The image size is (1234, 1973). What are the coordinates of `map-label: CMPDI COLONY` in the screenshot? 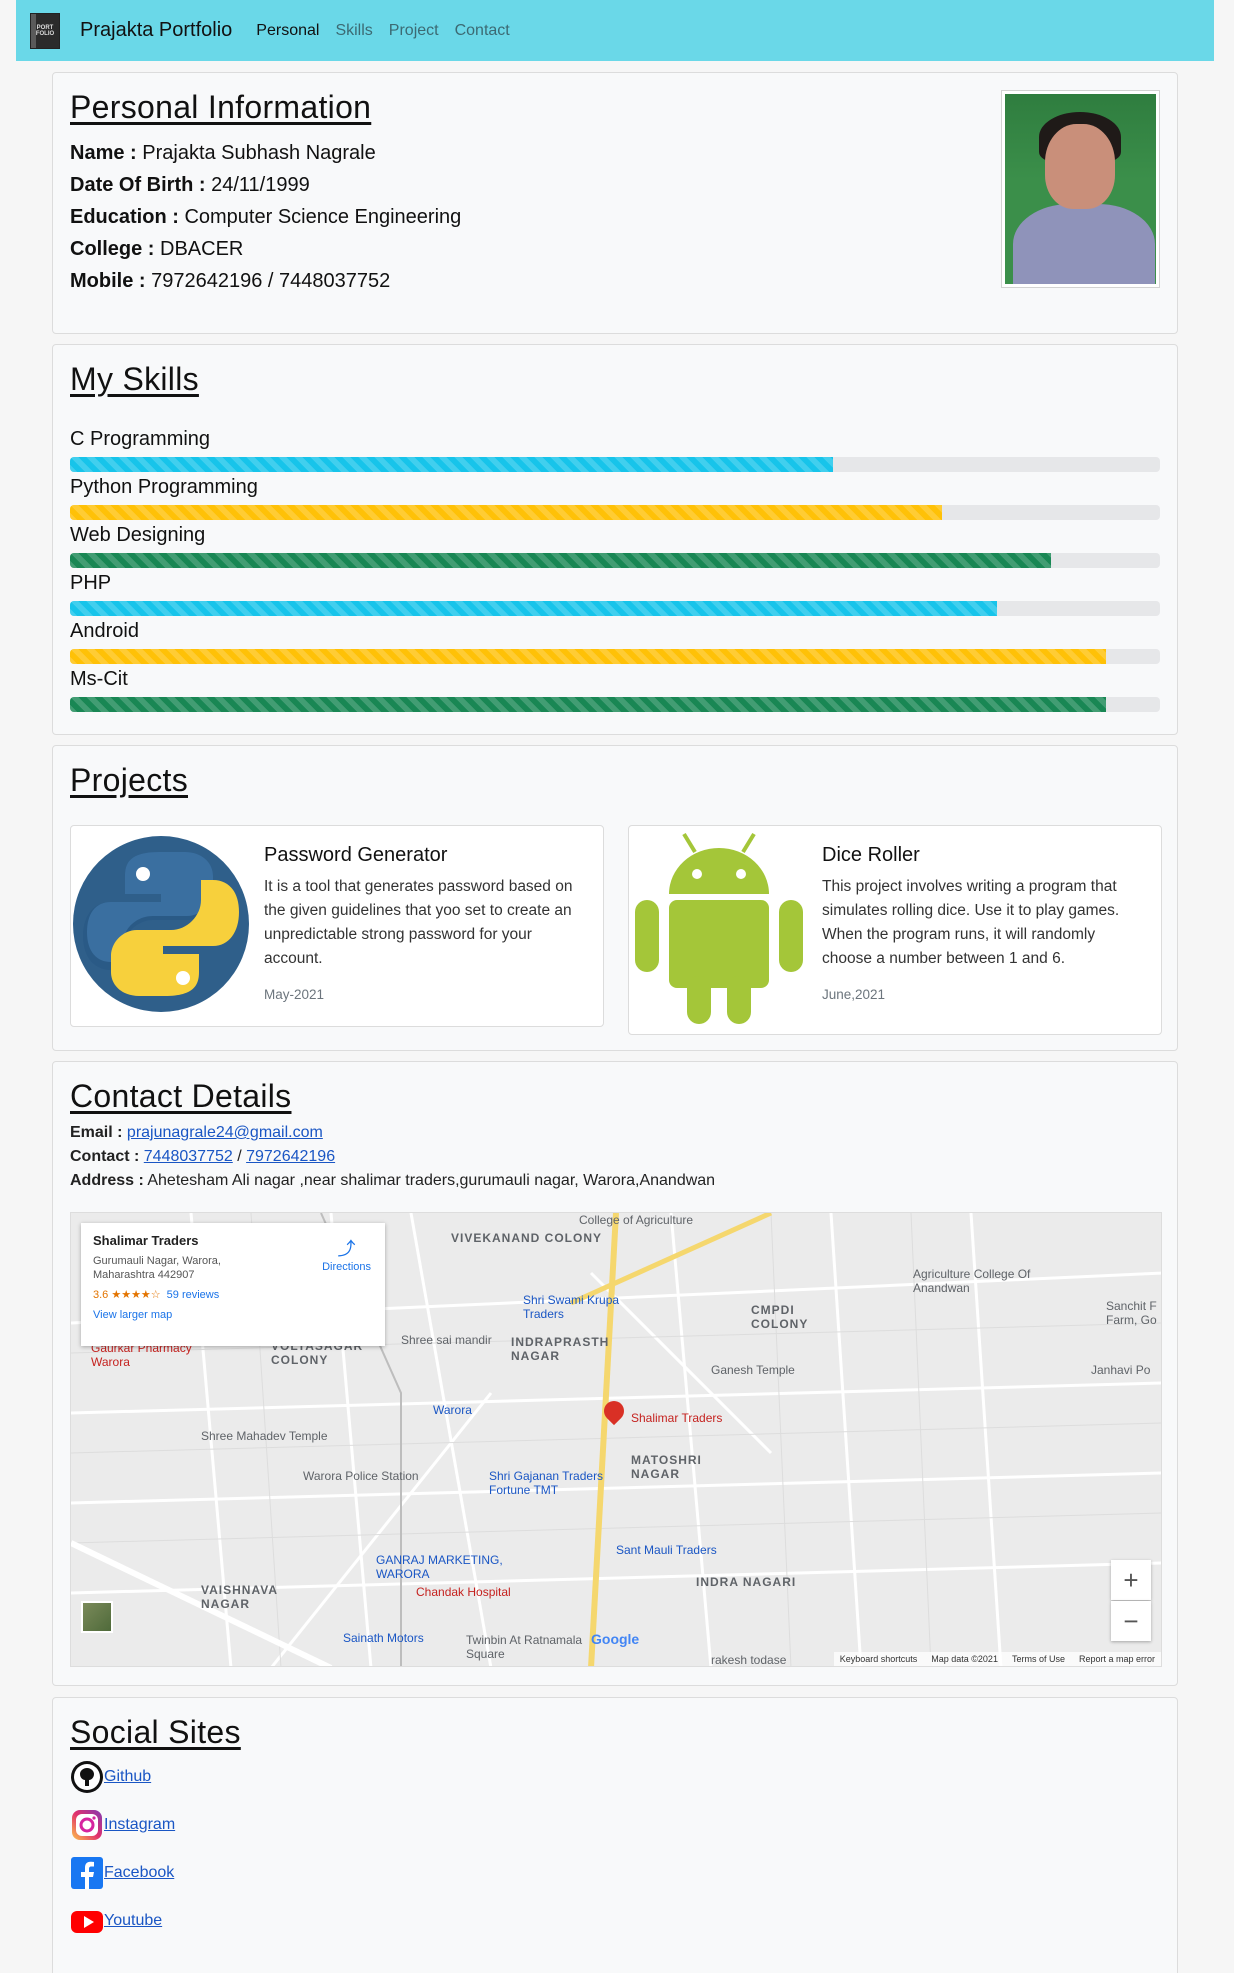 It's located at (780, 1317).